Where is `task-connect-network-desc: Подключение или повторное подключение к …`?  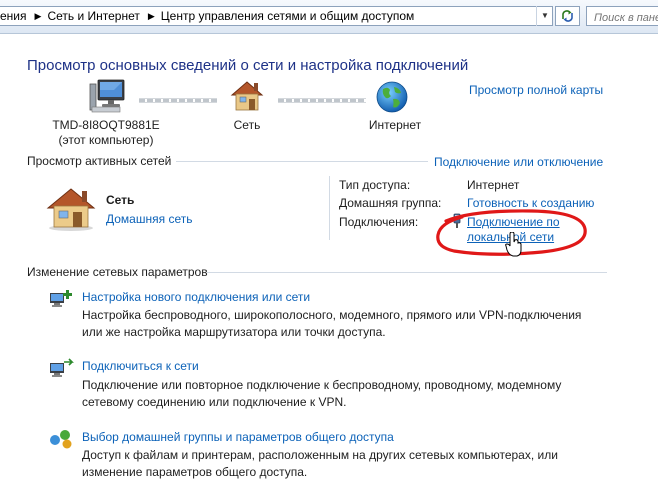 task-connect-network-desc: Подключение или повторное подключение к … is located at coordinates (322, 393).